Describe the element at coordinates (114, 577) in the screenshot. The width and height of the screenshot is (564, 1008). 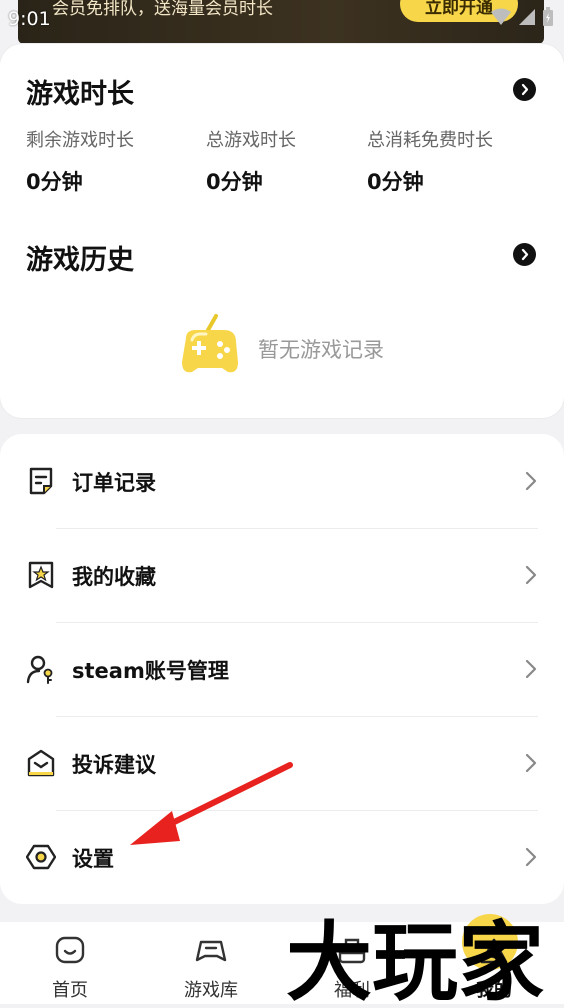
I see `menu-item-label: 我的收藏` at that location.